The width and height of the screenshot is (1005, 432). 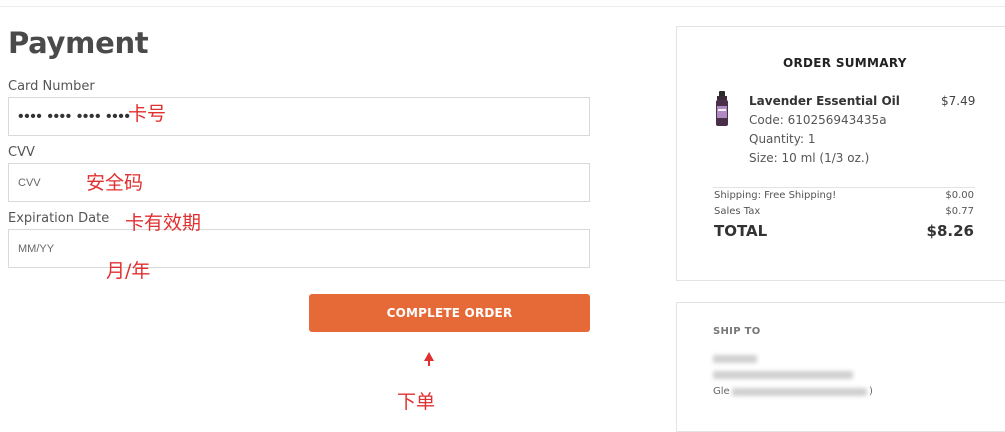 I want to click on shipping-row: Shipping: Free Shipping! $0.00, so click(x=844, y=195).